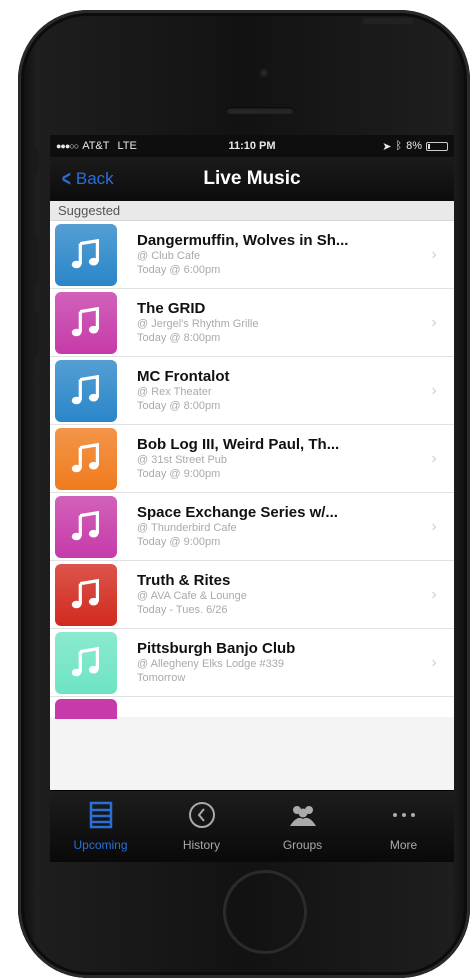  What do you see at coordinates (169, 256) in the screenshot?
I see `event-venue: @ Club Cafe` at bounding box center [169, 256].